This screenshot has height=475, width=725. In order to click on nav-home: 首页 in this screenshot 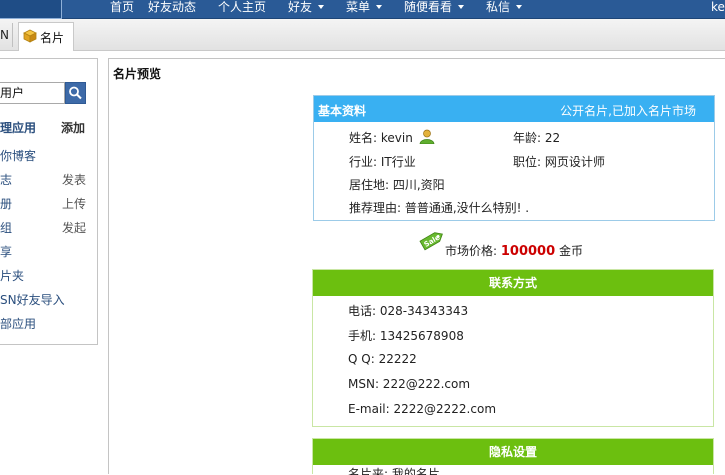, I will do `click(122, 8)`.